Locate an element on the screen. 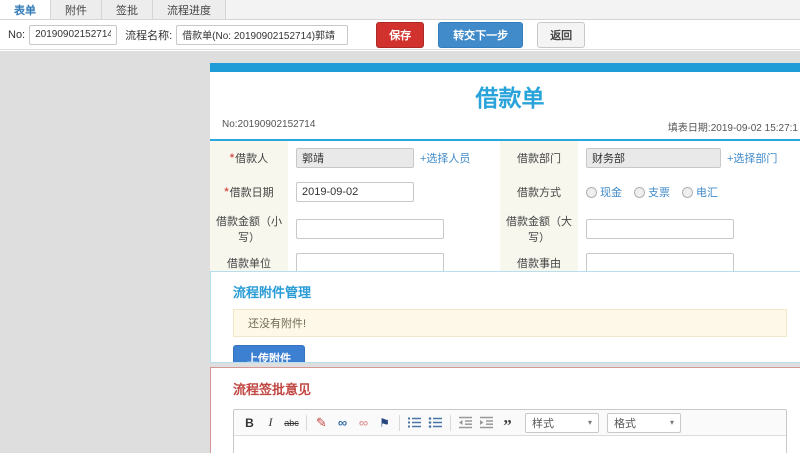  select-person-link: +选择人员 is located at coordinates (445, 158).